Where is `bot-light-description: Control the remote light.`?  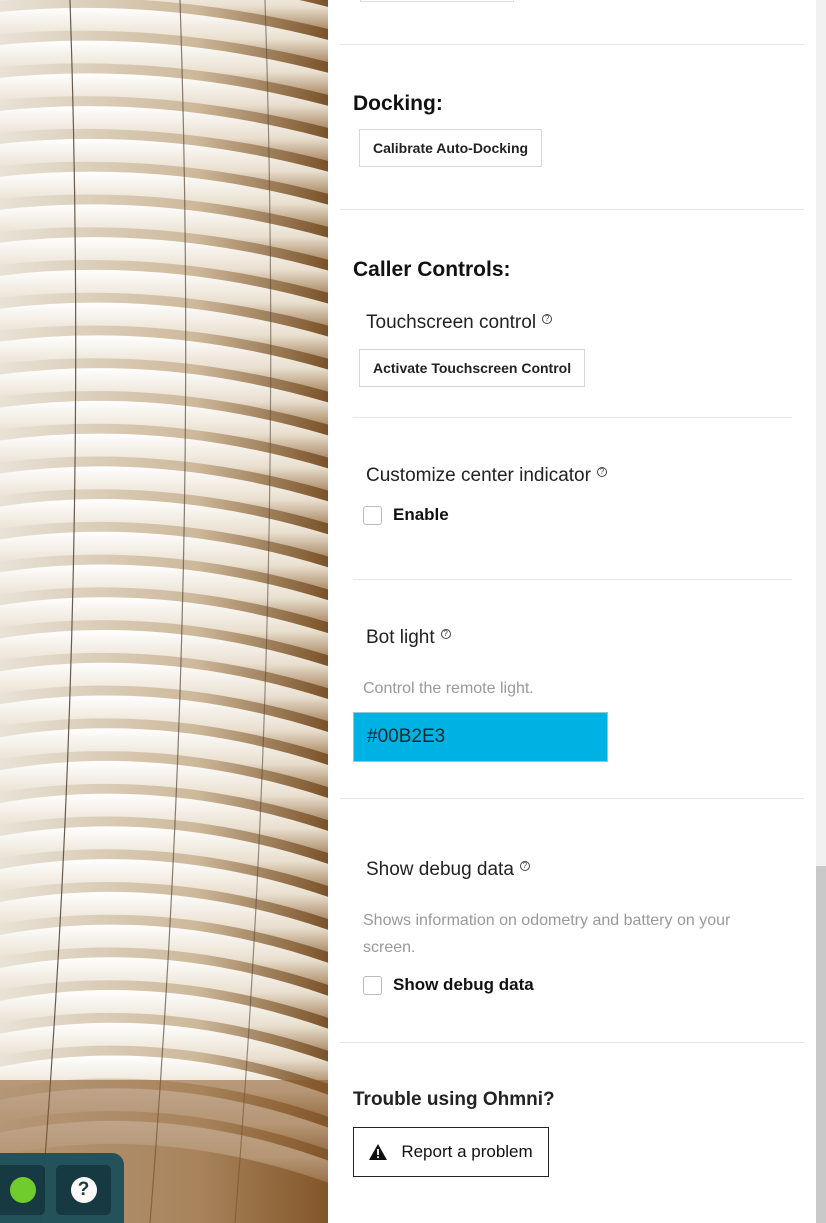
bot-light-description: Control the remote light. is located at coordinates (448, 688).